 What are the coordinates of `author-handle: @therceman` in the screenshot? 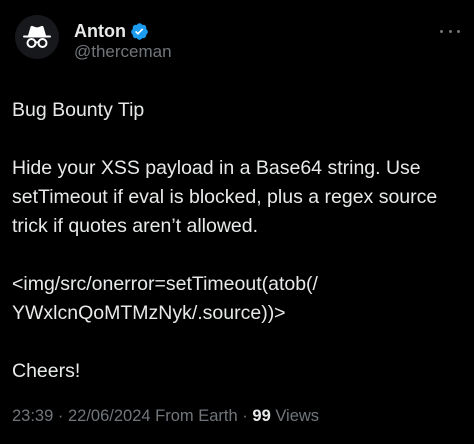 It's located at (123, 52).